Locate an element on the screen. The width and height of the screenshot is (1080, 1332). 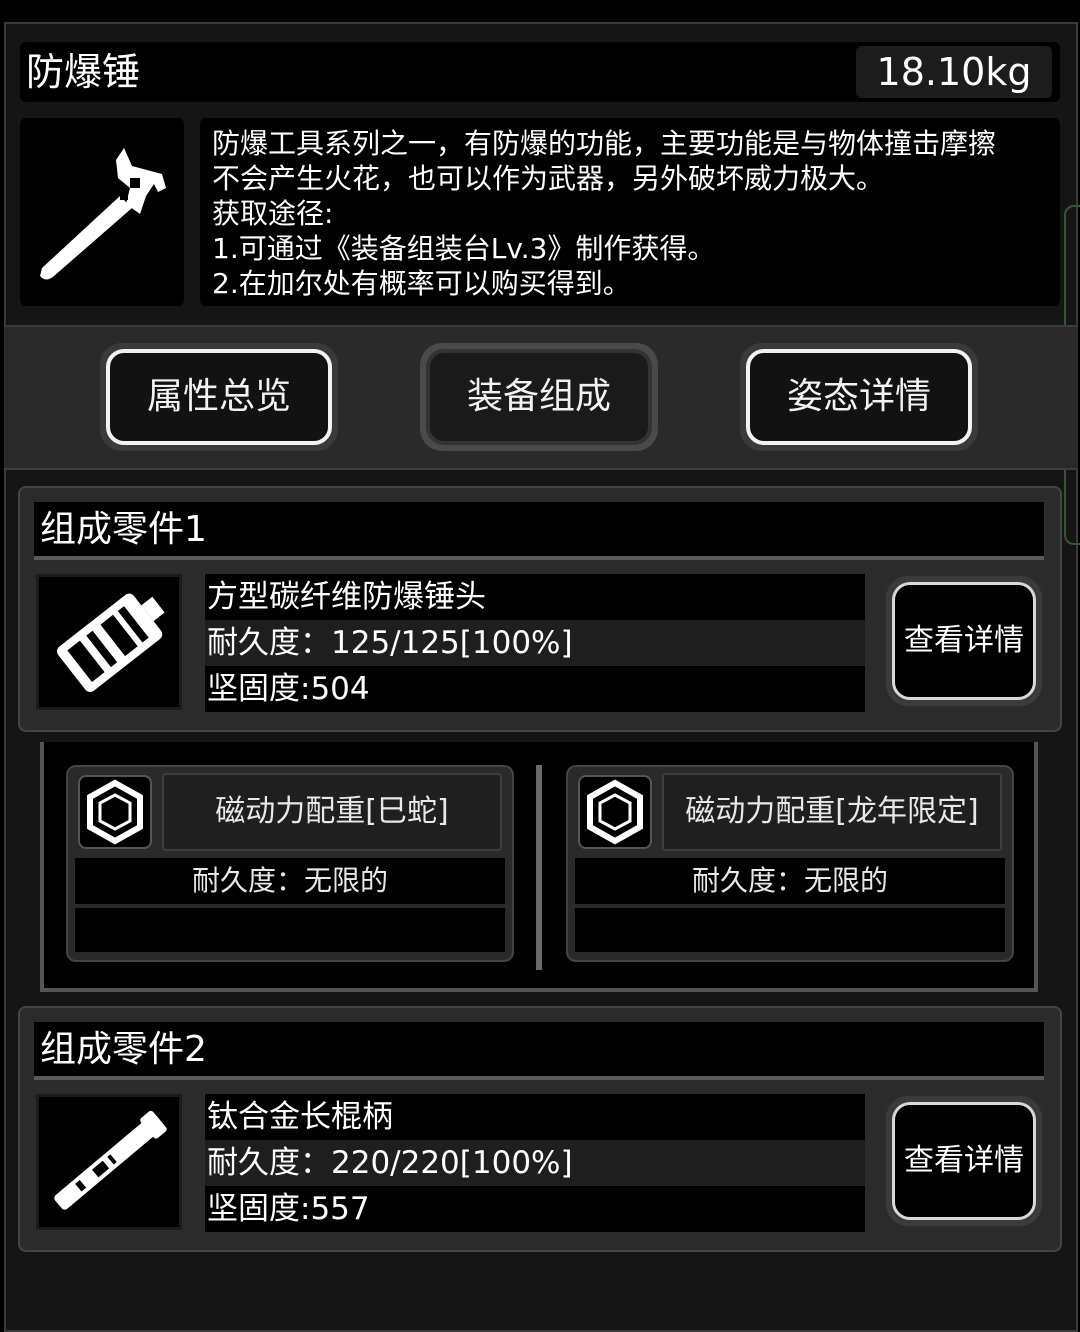
part-name: 钛合金长棍柄 is located at coordinates (535, 1117).